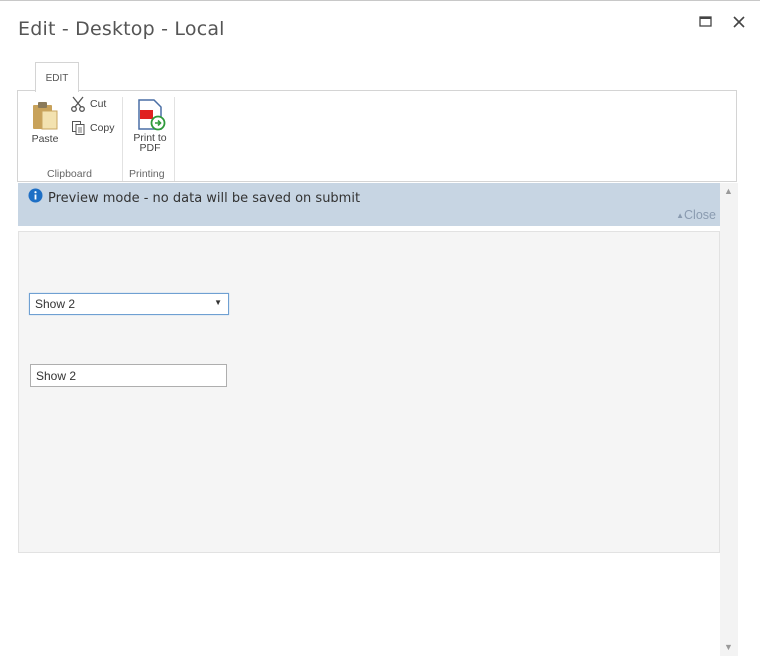 The height and width of the screenshot is (660, 760). Describe the element at coordinates (45, 139) in the screenshot. I see `paste-label: Paste` at that location.